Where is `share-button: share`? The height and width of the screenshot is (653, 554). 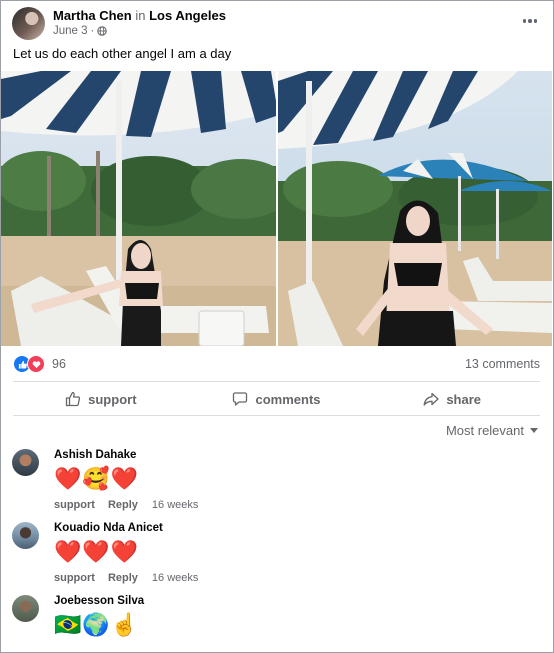 share-button: share is located at coordinates (452, 399).